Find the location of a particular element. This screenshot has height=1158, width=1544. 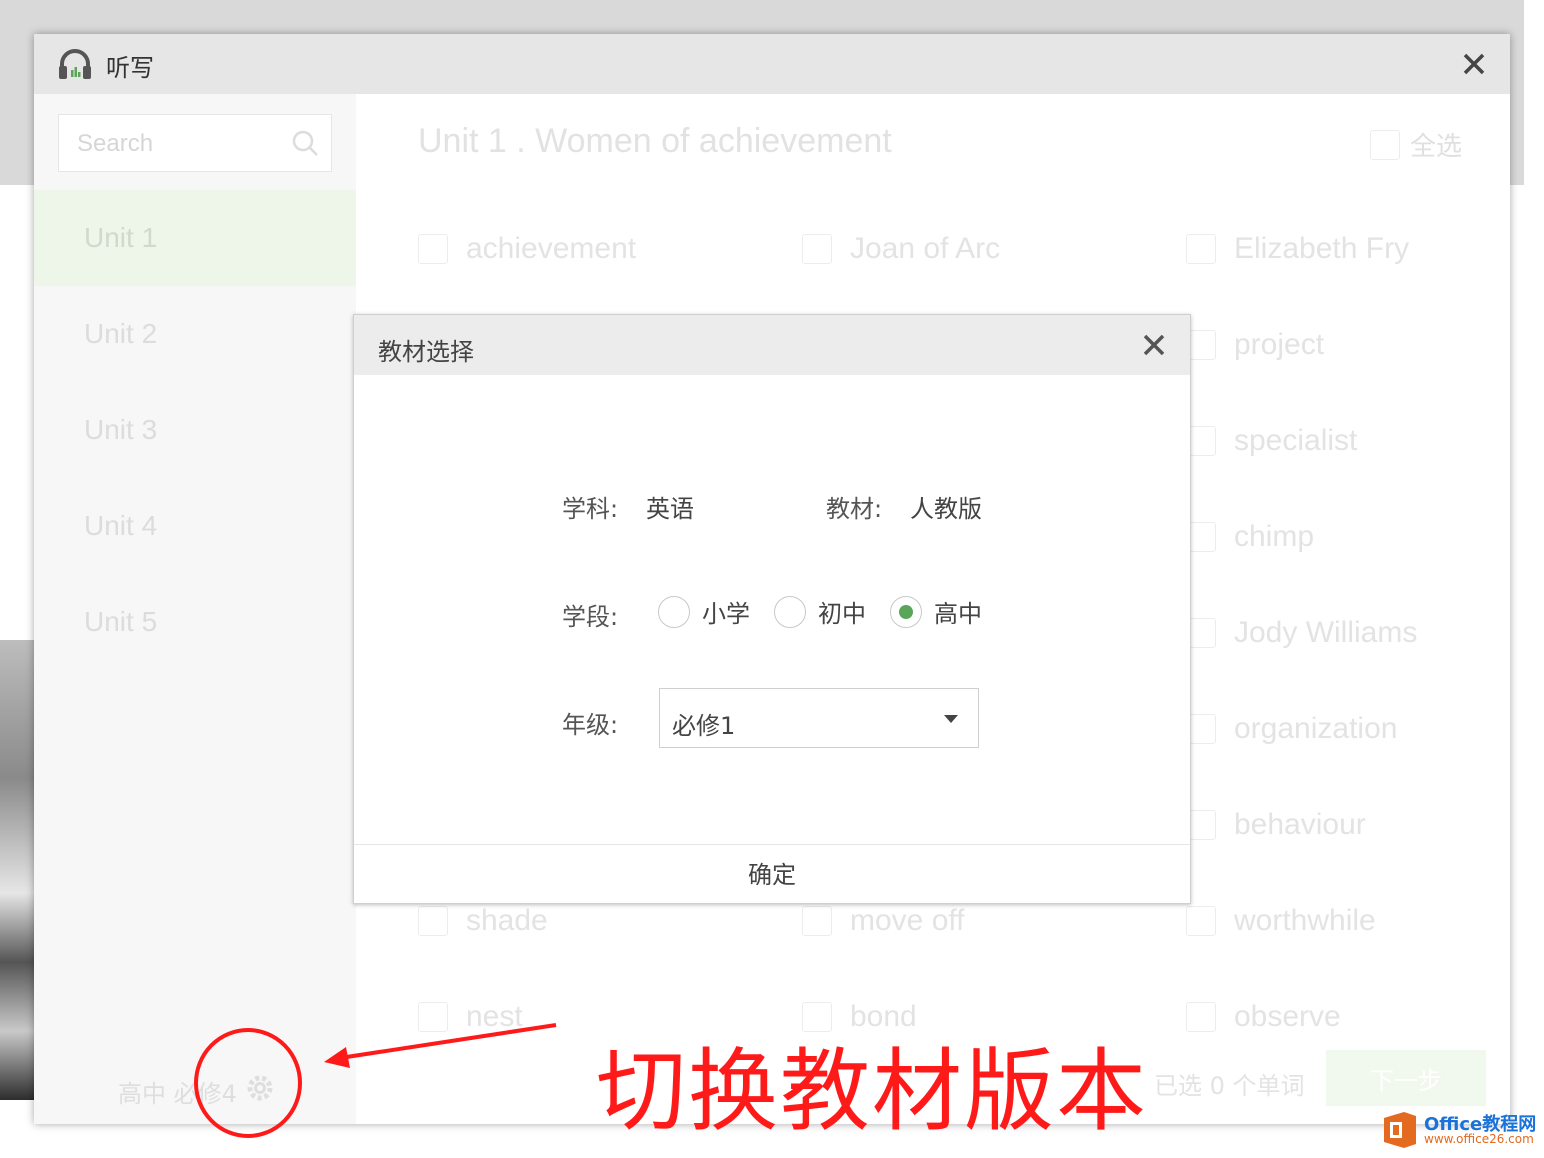

watermark-url: www.office26.com is located at coordinates (1479, 1139).